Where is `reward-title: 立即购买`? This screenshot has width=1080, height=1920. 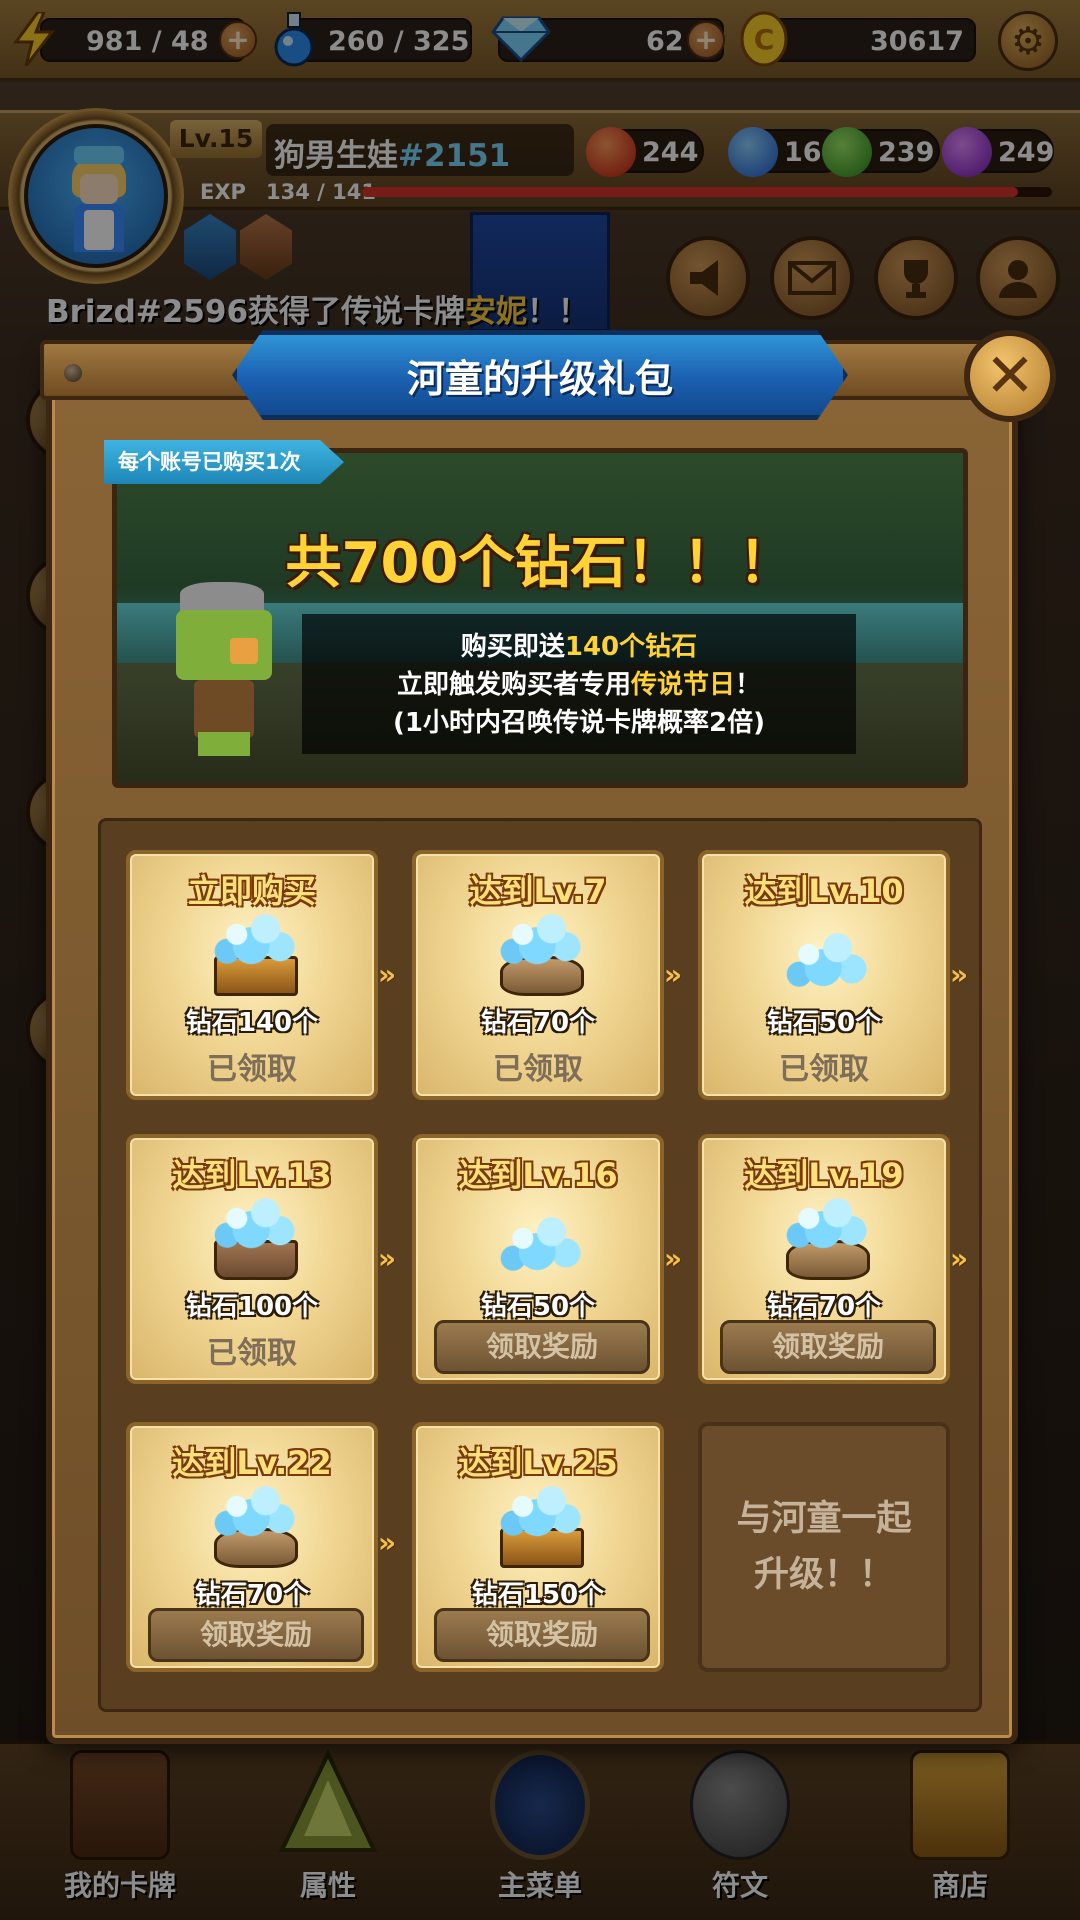 reward-title: 立即购买 is located at coordinates (251, 891).